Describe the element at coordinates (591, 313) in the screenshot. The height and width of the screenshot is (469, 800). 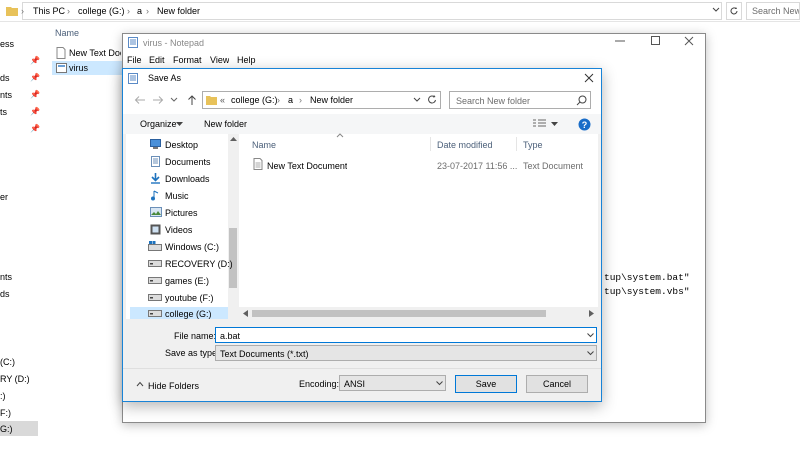
I see `scroll-right-icon` at that location.